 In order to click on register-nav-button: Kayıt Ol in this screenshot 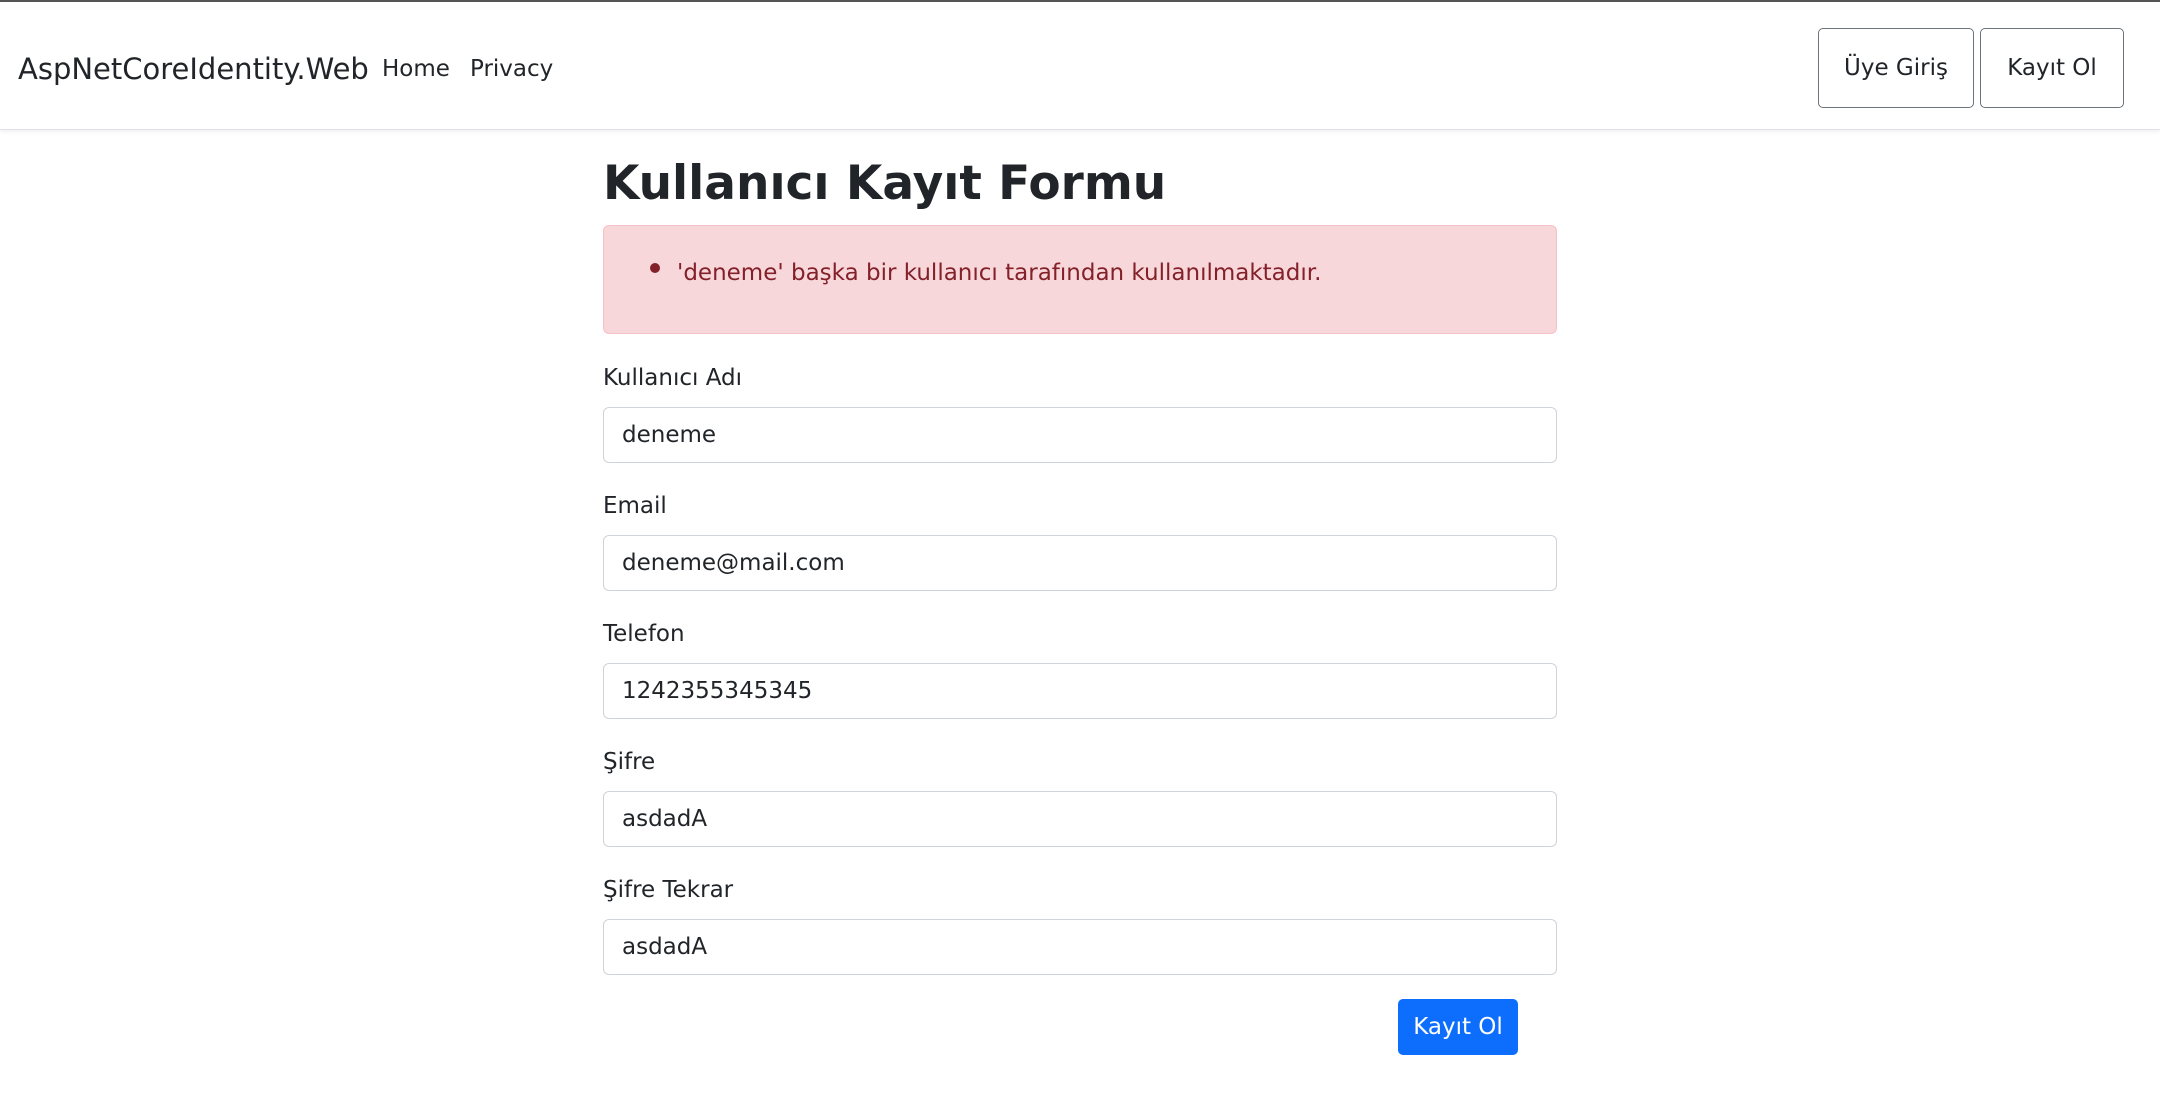, I will do `click(2052, 68)`.